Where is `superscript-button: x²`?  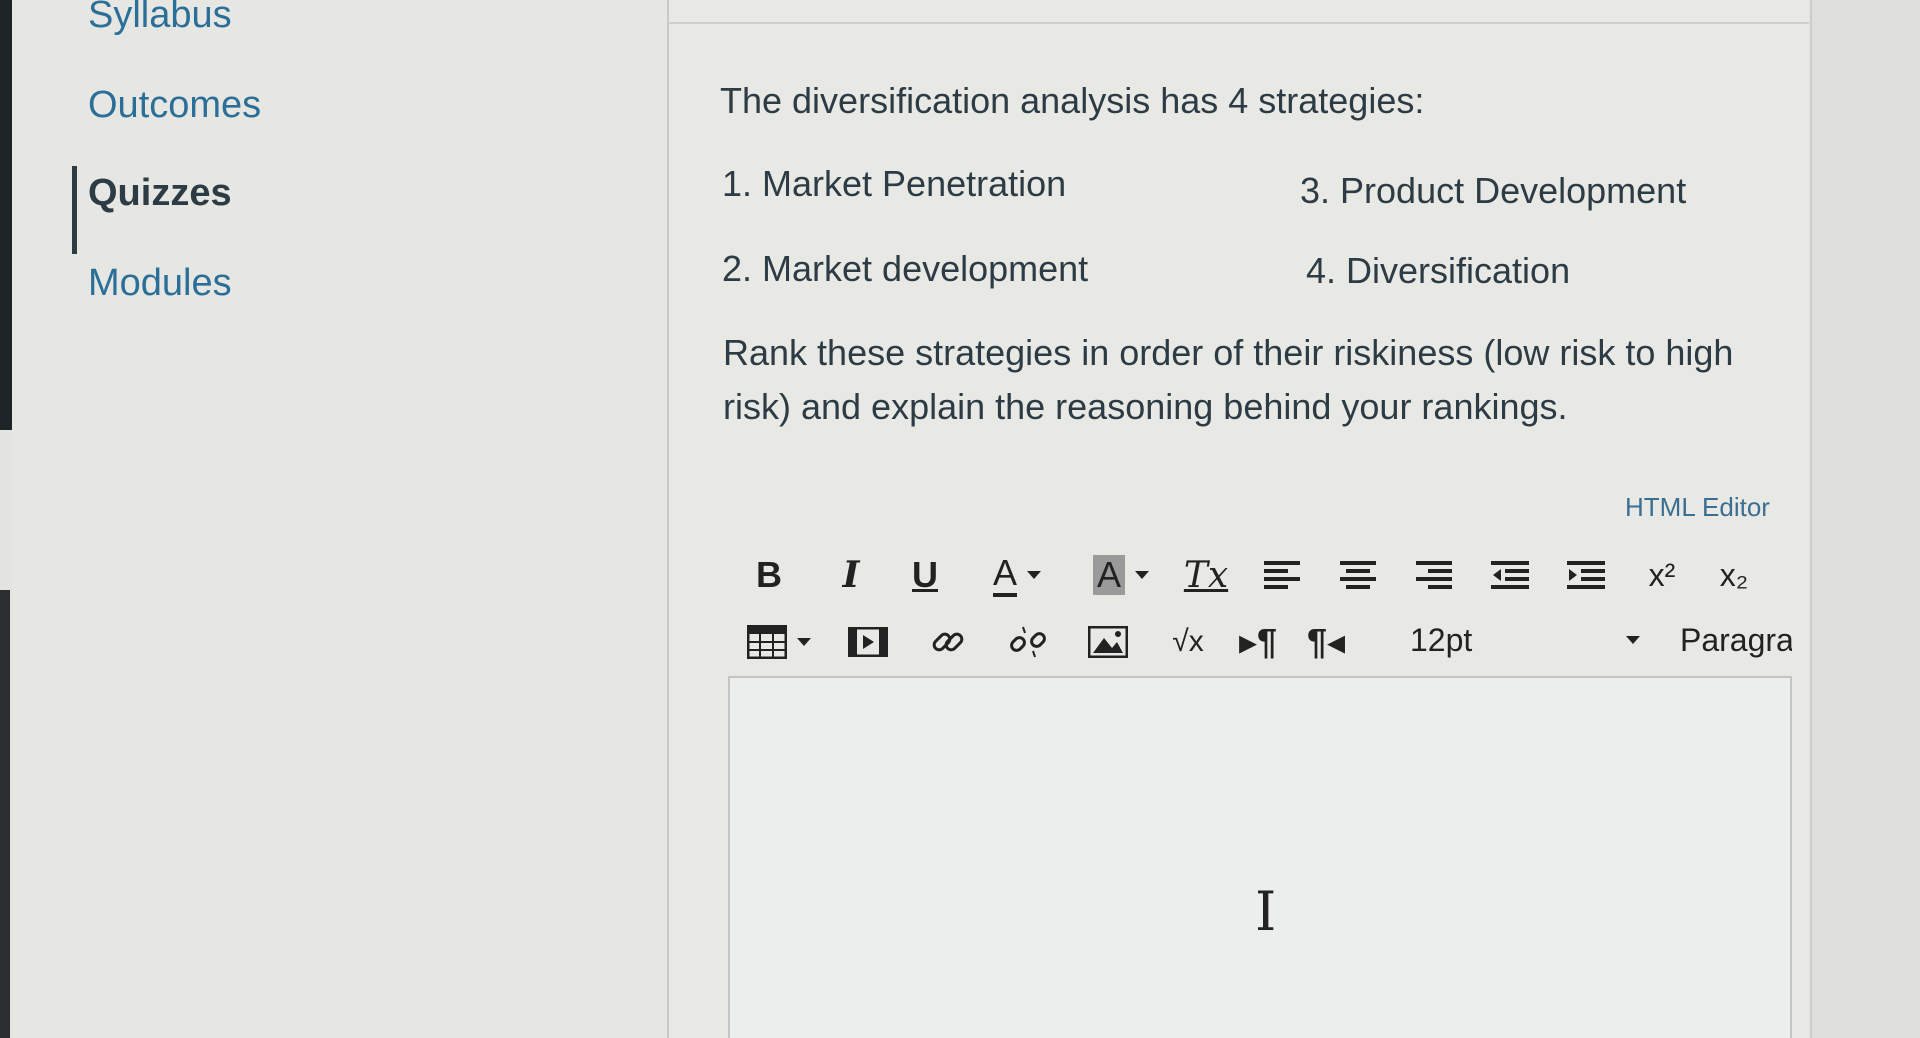
superscript-button: x² is located at coordinates (1662, 575).